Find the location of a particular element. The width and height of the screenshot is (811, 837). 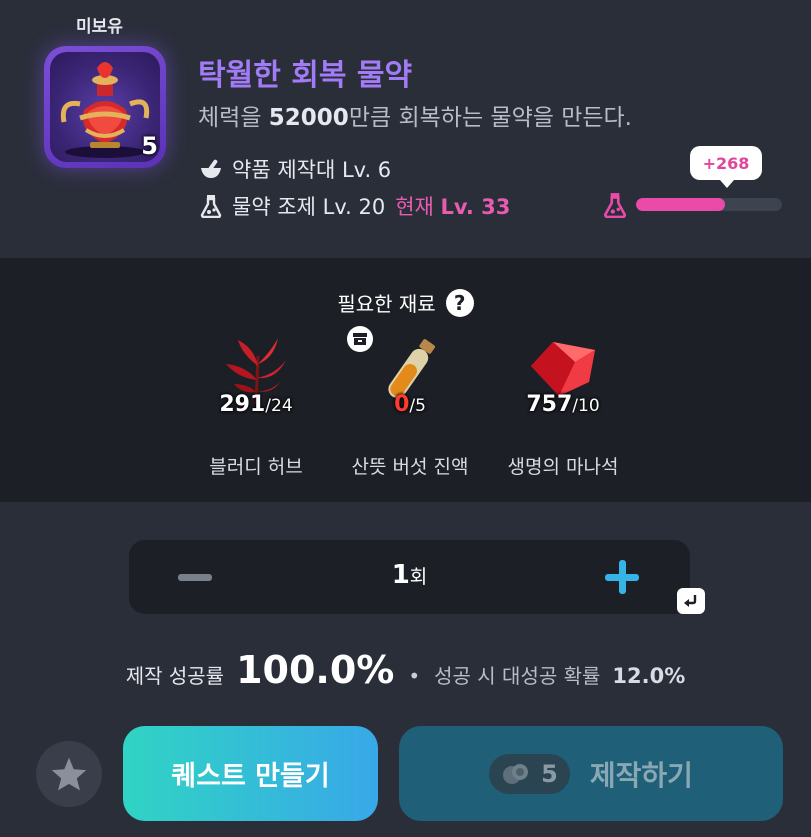

create-quest-button: 퀘스트 만들기 is located at coordinates (250, 773).